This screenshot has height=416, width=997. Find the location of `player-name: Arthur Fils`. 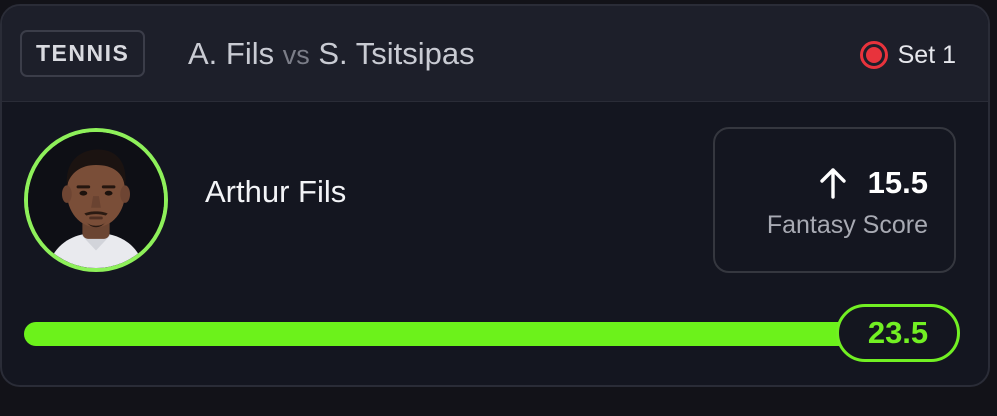

player-name: Arthur Fils is located at coordinates (276, 191).